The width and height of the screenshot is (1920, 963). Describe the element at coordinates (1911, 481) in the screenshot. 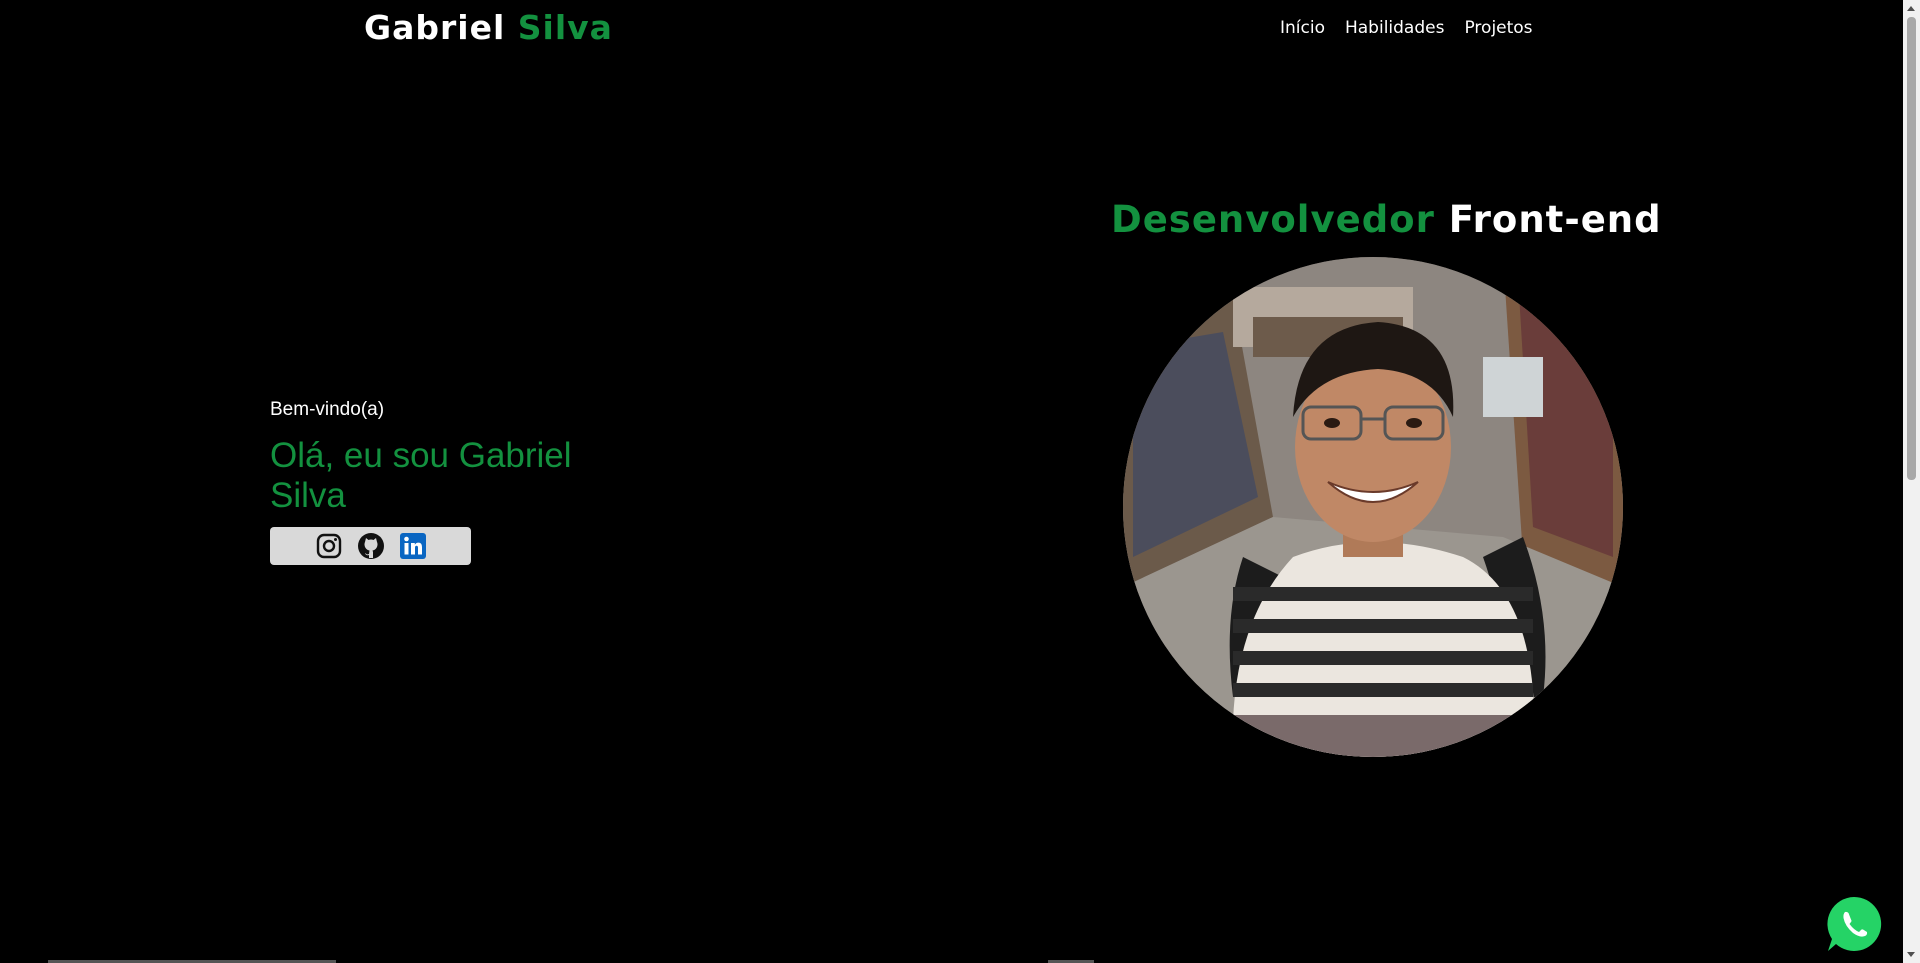

I see `vertical-scrollbar` at that location.